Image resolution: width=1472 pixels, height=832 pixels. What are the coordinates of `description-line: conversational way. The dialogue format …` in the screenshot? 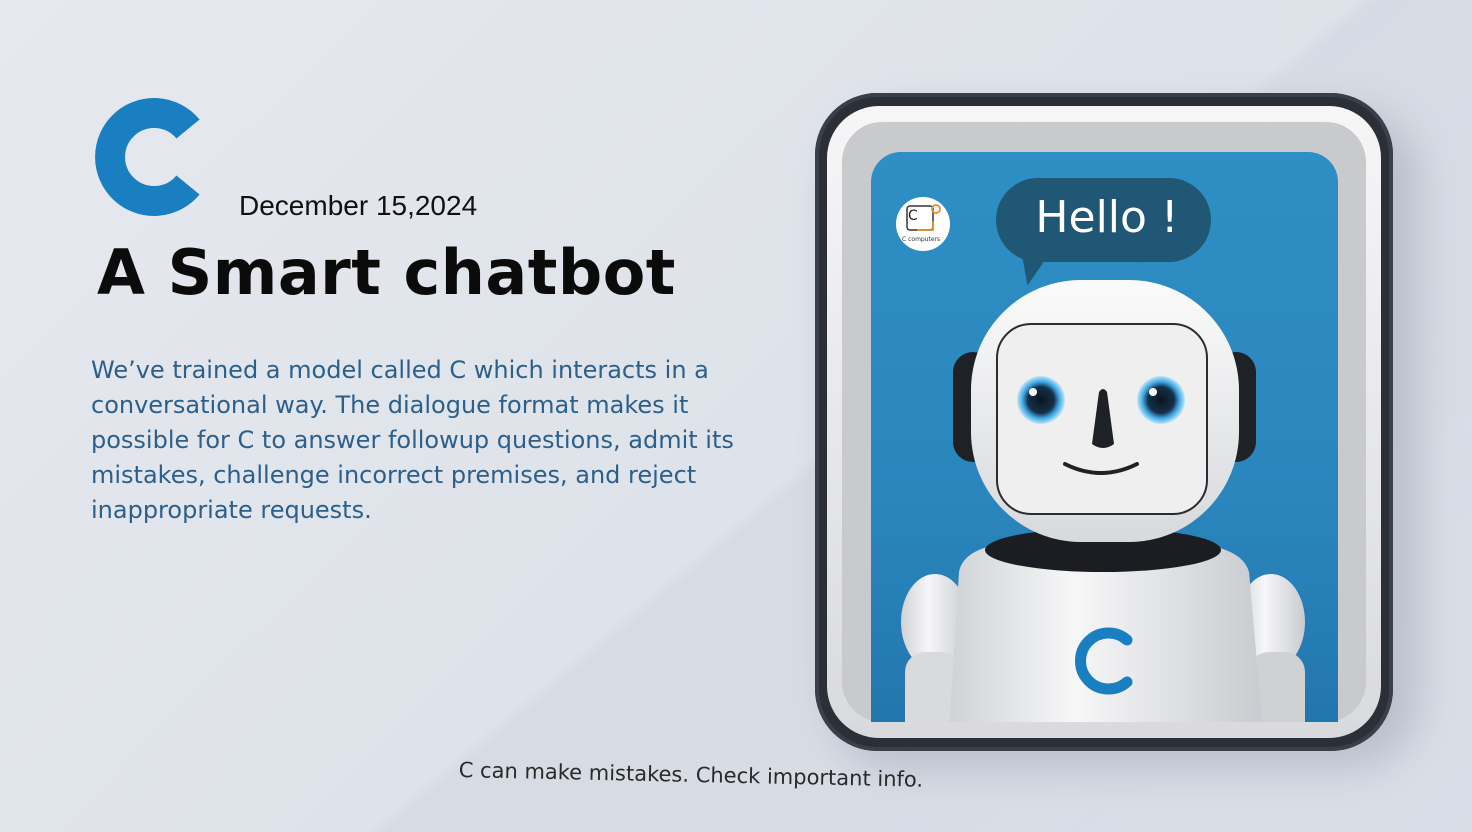 It's located at (390, 405).